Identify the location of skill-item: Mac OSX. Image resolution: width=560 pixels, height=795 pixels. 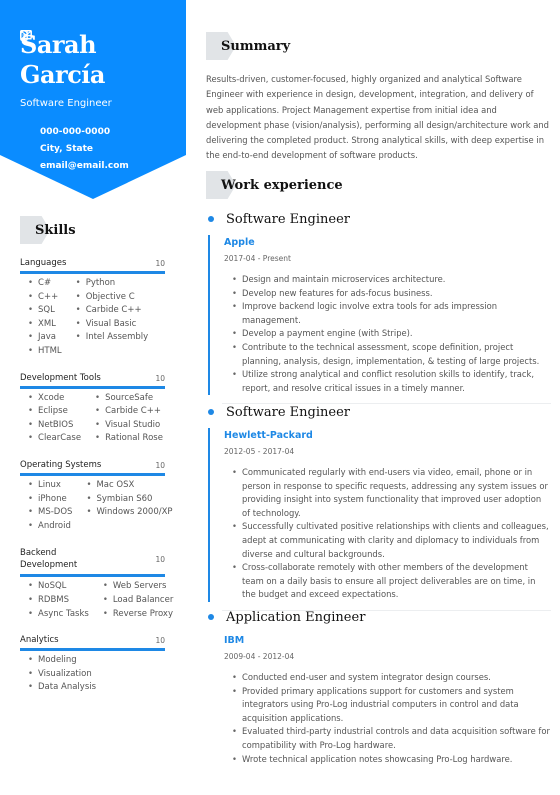
(129, 486).